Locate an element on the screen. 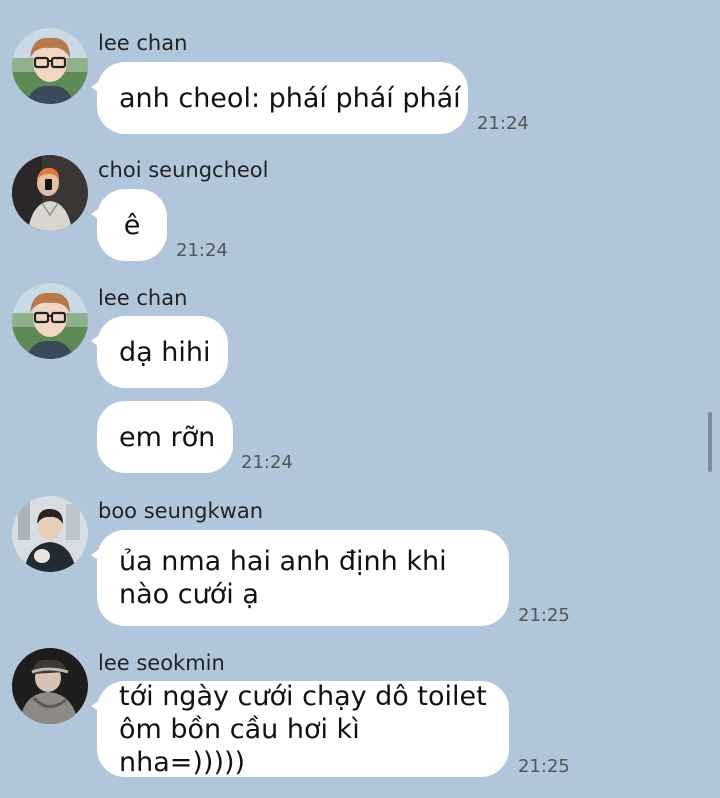 The image size is (720, 798). message-bubble: anh cheol: pháí pháí pháí is located at coordinates (279, 98).